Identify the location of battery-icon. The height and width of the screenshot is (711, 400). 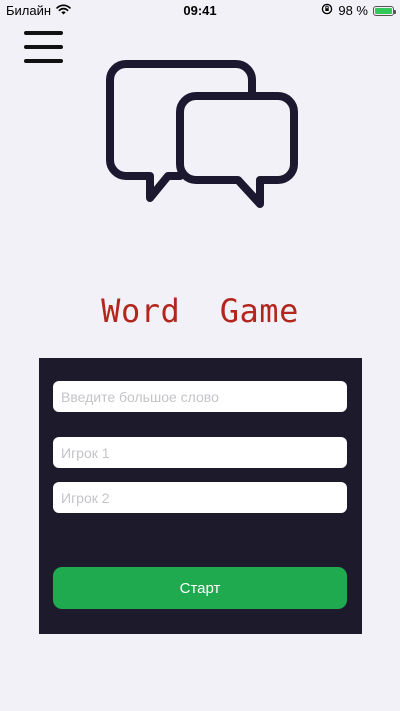
(384, 10).